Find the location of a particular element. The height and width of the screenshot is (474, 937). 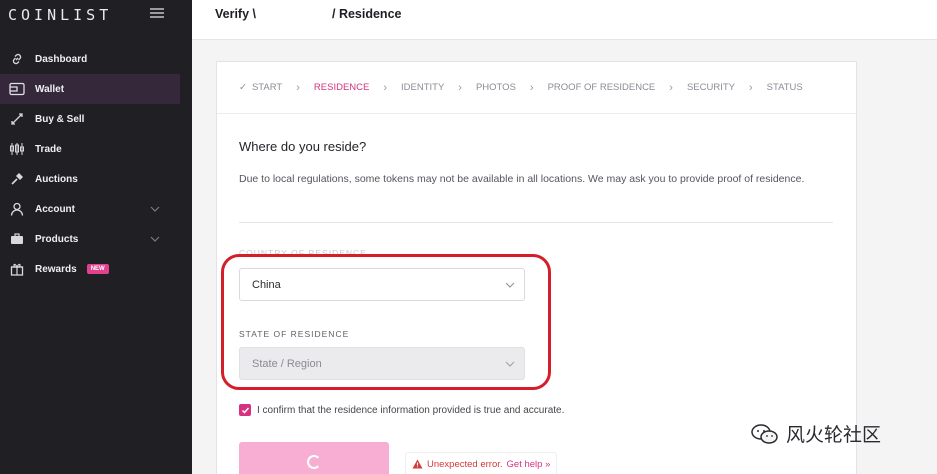

user-icon is located at coordinates (17, 209).